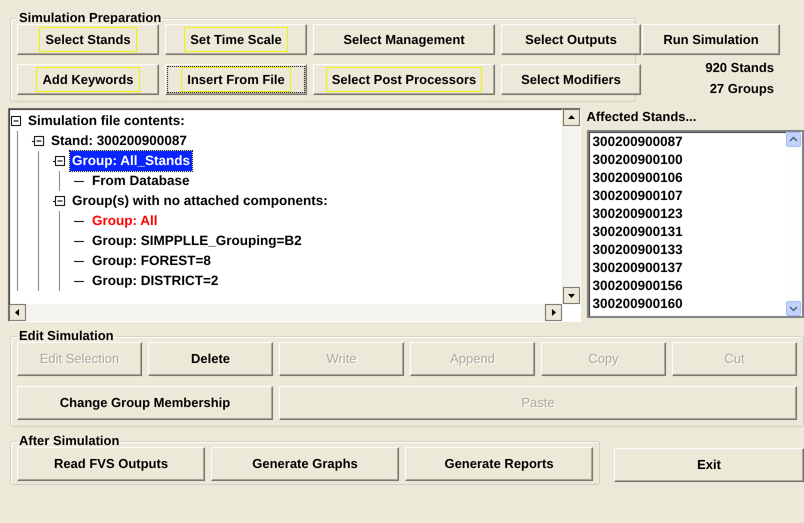  Describe the element at coordinates (404, 39) in the screenshot. I see `button: Select Management` at that location.